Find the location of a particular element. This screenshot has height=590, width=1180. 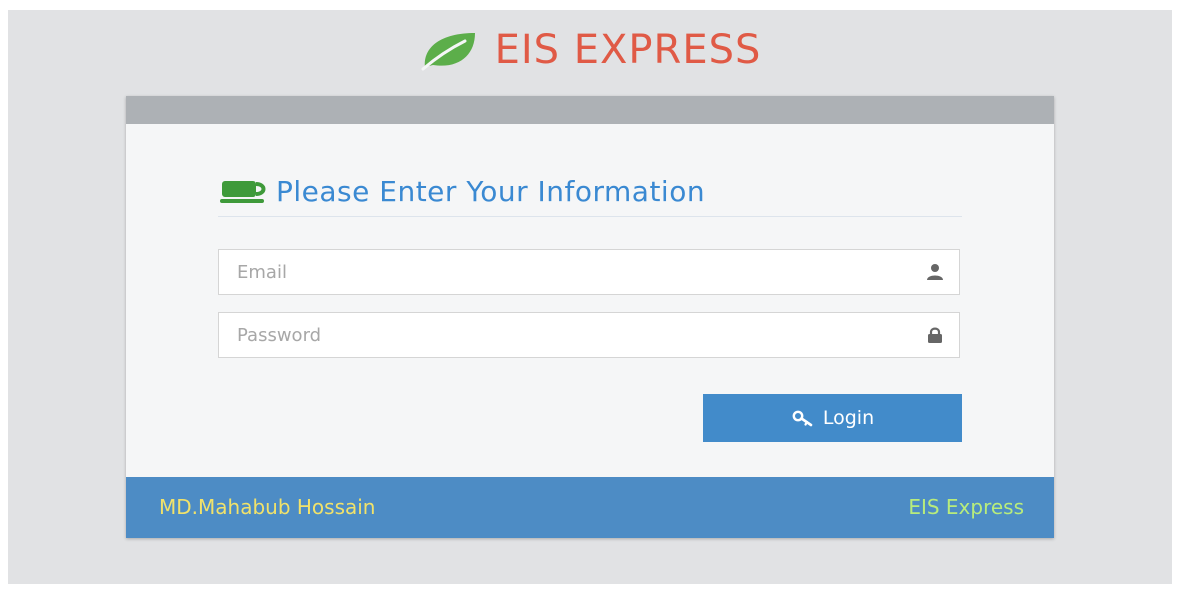

email-input-group is located at coordinates (589, 272).